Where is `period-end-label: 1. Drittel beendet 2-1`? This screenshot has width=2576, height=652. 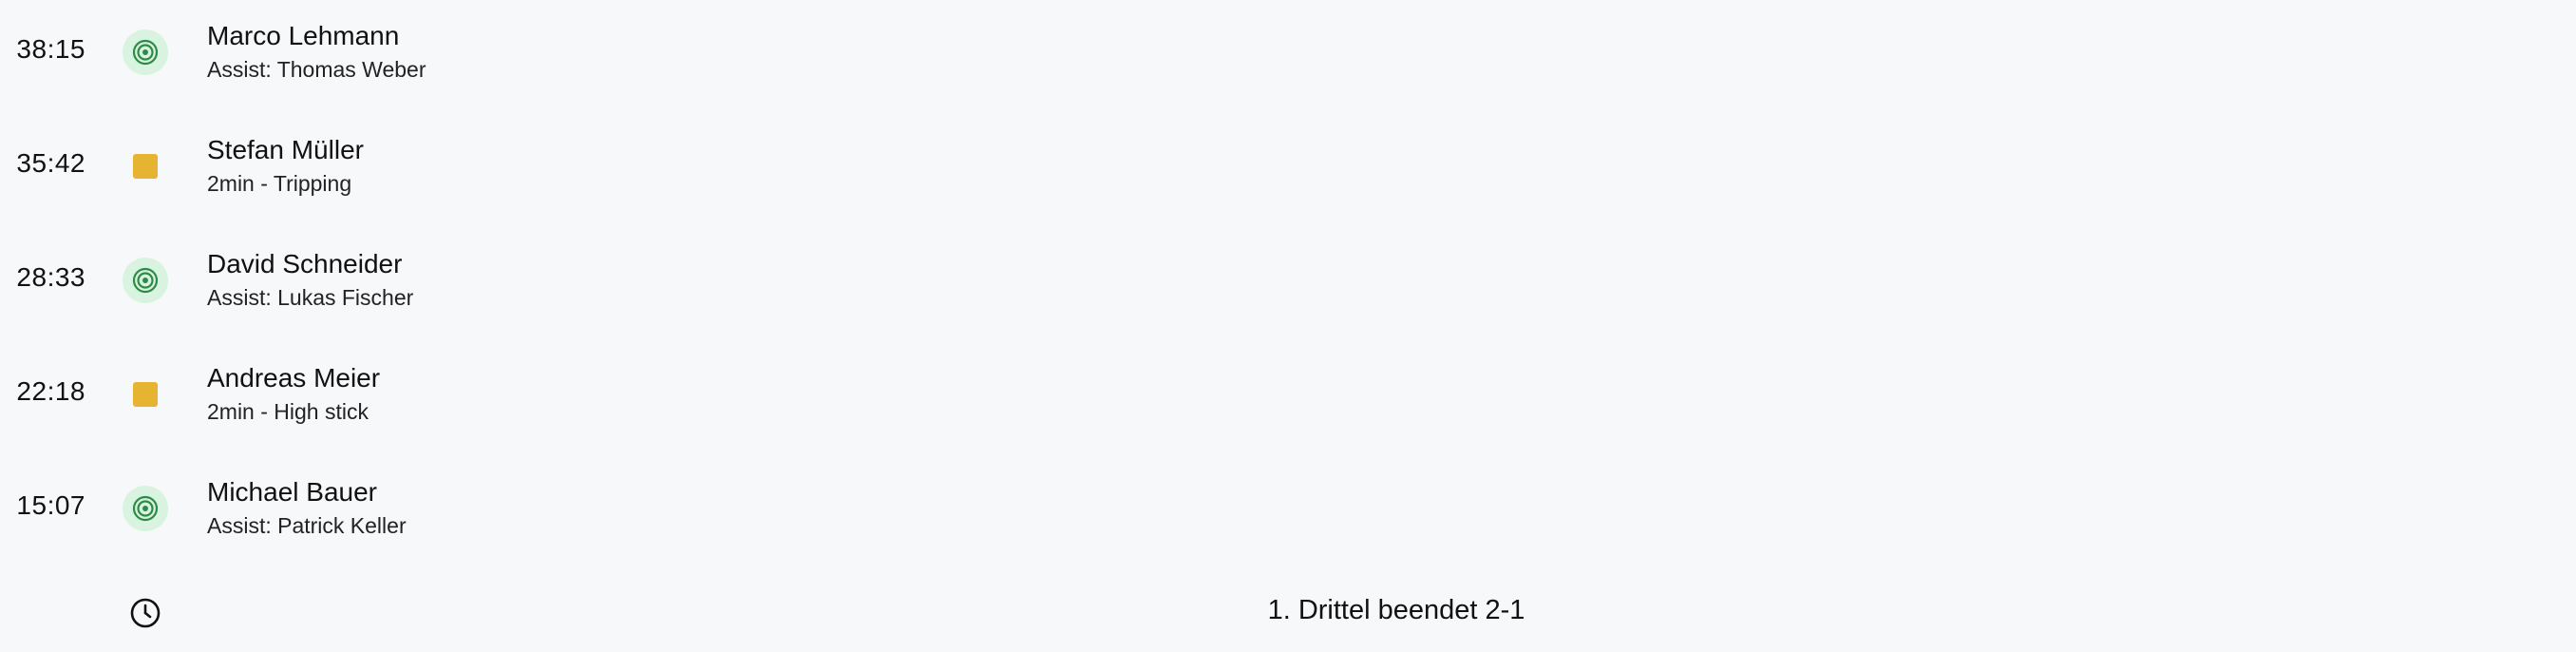
period-end-label: 1. Drittel beendet 2-1 is located at coordinates (1396, 610).